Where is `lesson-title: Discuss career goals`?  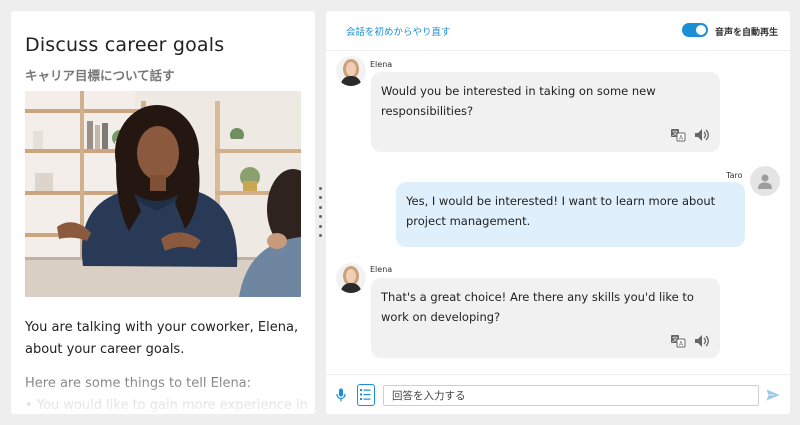 lesson-title: Discuss career goals is located at coordinates (125, 45).